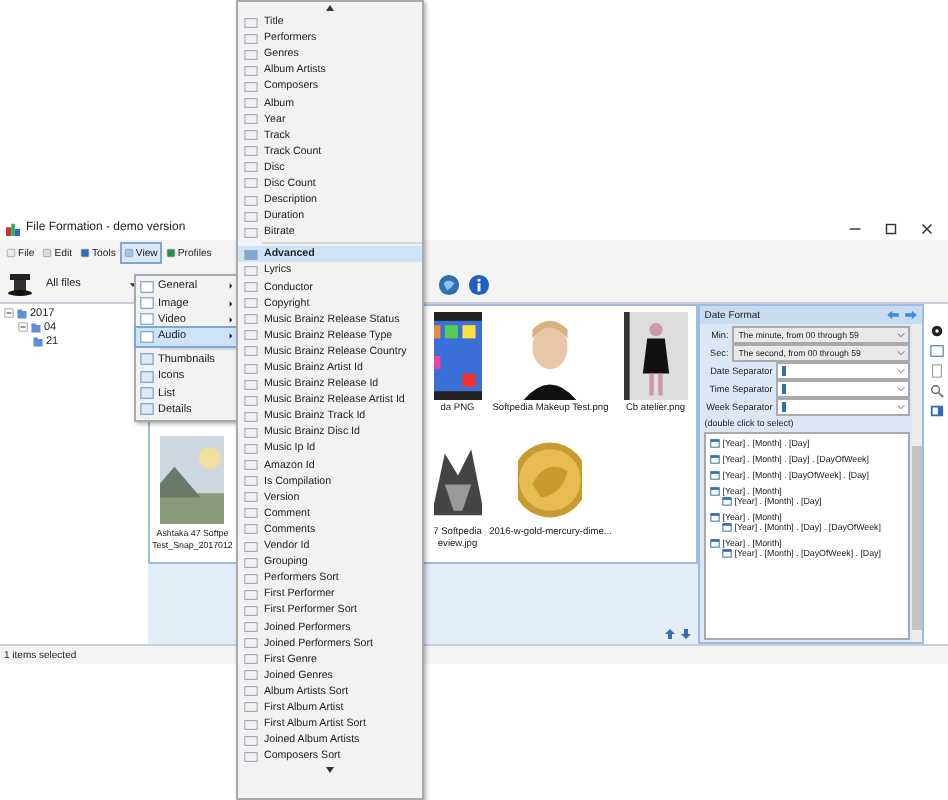 This screenshot has height=800, width=948. What do you see at coordinates (911, 315) in the screenshot?
I see `right-arrow-icon` at bounding box center [911, 315].